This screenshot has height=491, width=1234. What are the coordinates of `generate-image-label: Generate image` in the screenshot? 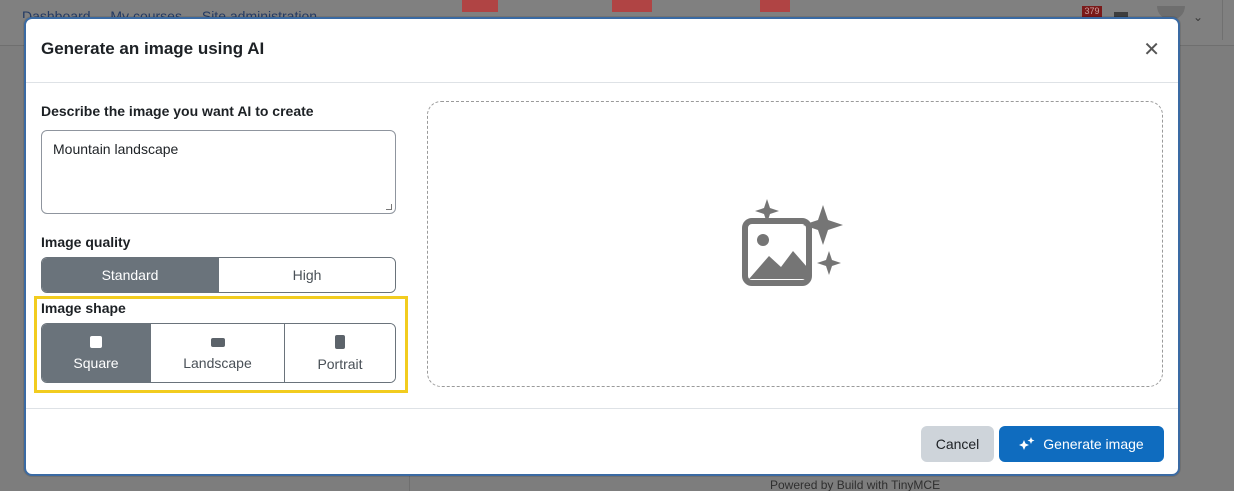 It's located at (1093, 444).